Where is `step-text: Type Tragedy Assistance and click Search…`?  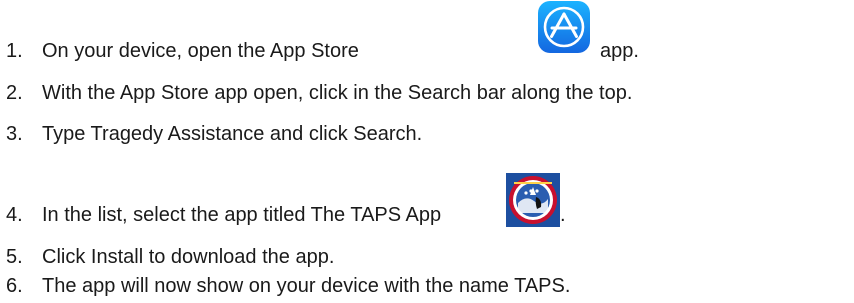 step-text: Type Tragedy Assistance and click Search… is located at coordinates (232, 134).